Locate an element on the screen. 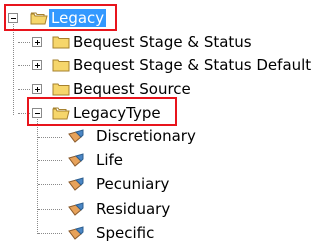 This screenshot has width=332, height=244. tree-node-bequest-stage-status: Bequest Stage & Status is located at coordinates (162, 42).